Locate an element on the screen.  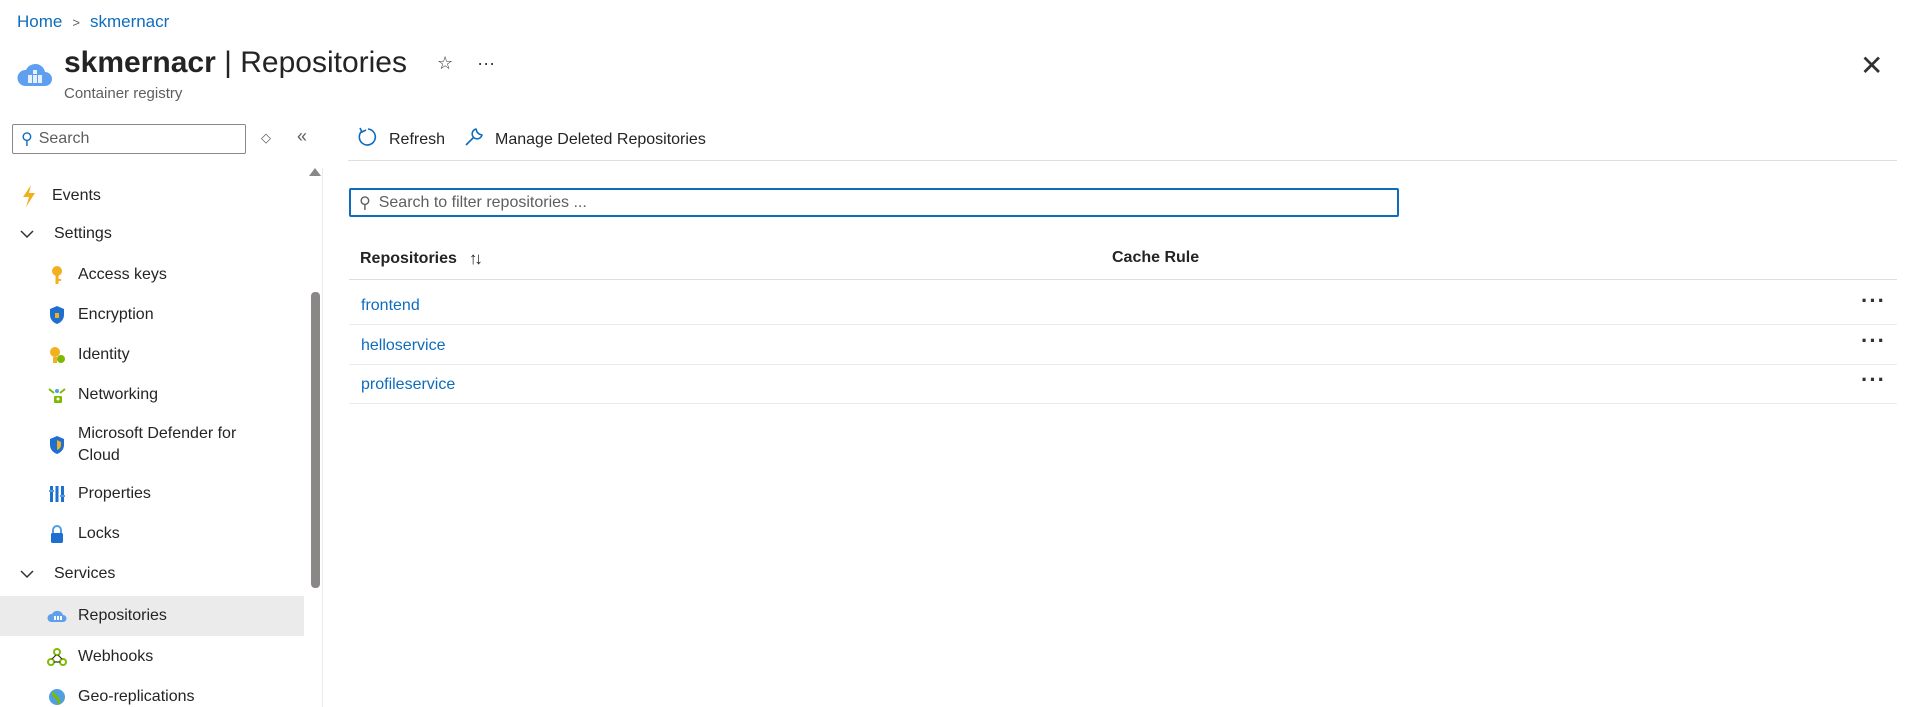
webhook-icon is located at coordinates (57, 657).